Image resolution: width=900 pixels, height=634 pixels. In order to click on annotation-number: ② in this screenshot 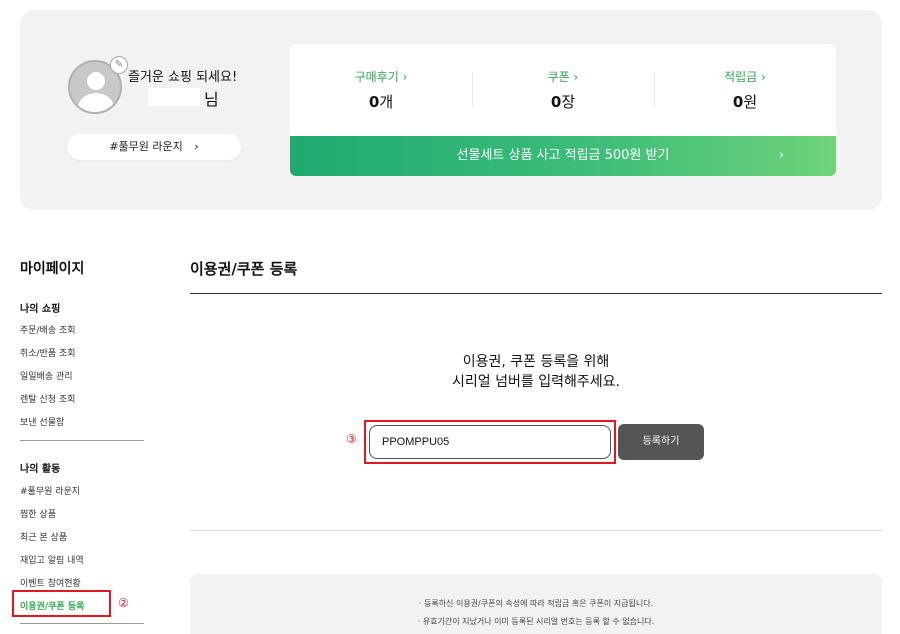, I will do `click(123, 603)`.